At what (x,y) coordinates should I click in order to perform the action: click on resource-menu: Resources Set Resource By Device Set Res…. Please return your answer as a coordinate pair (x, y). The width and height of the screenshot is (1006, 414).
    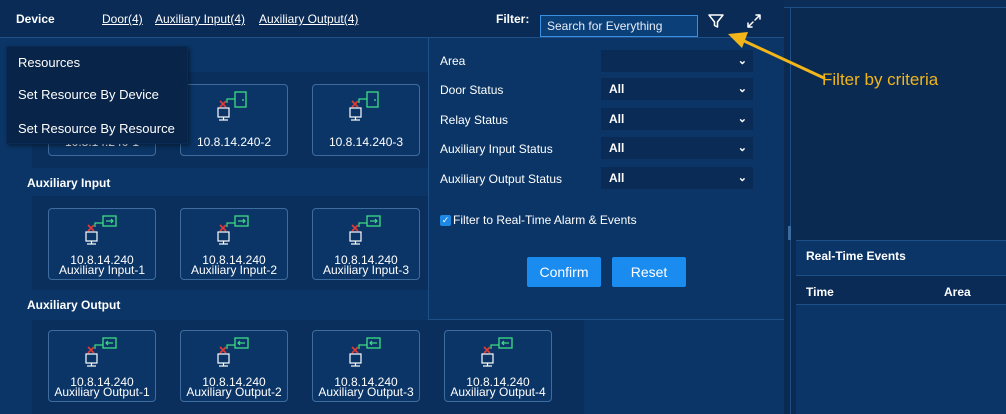
    Looking at the image, I should click on (97, 95).